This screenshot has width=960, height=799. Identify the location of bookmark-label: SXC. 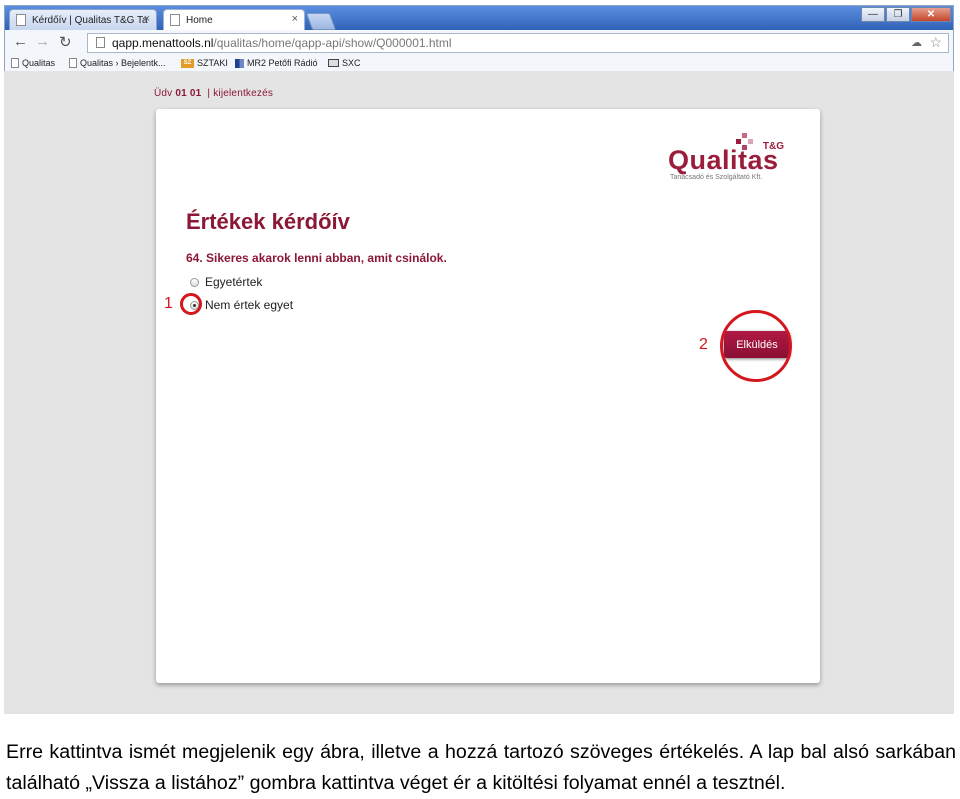
(351, 63).